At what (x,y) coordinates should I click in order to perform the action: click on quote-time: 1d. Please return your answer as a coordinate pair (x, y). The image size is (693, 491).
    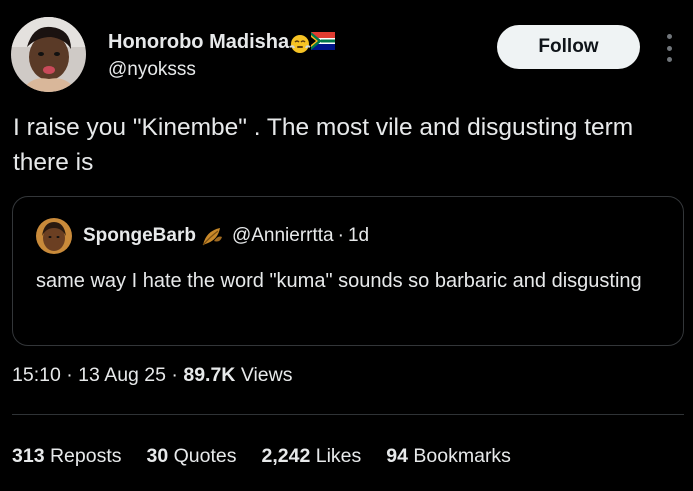
    Looking at the image, I should click on (358, 236).